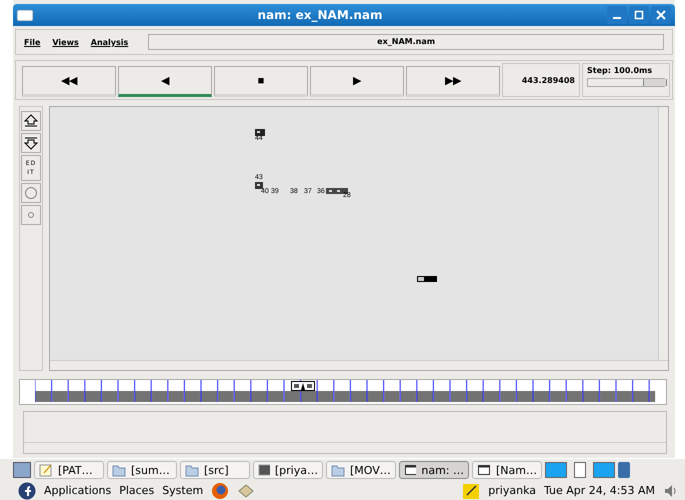  What do you see at coordinates (264, 470) in the screenshot?
I see `terminal-icon` at bounding box center [264, 470].